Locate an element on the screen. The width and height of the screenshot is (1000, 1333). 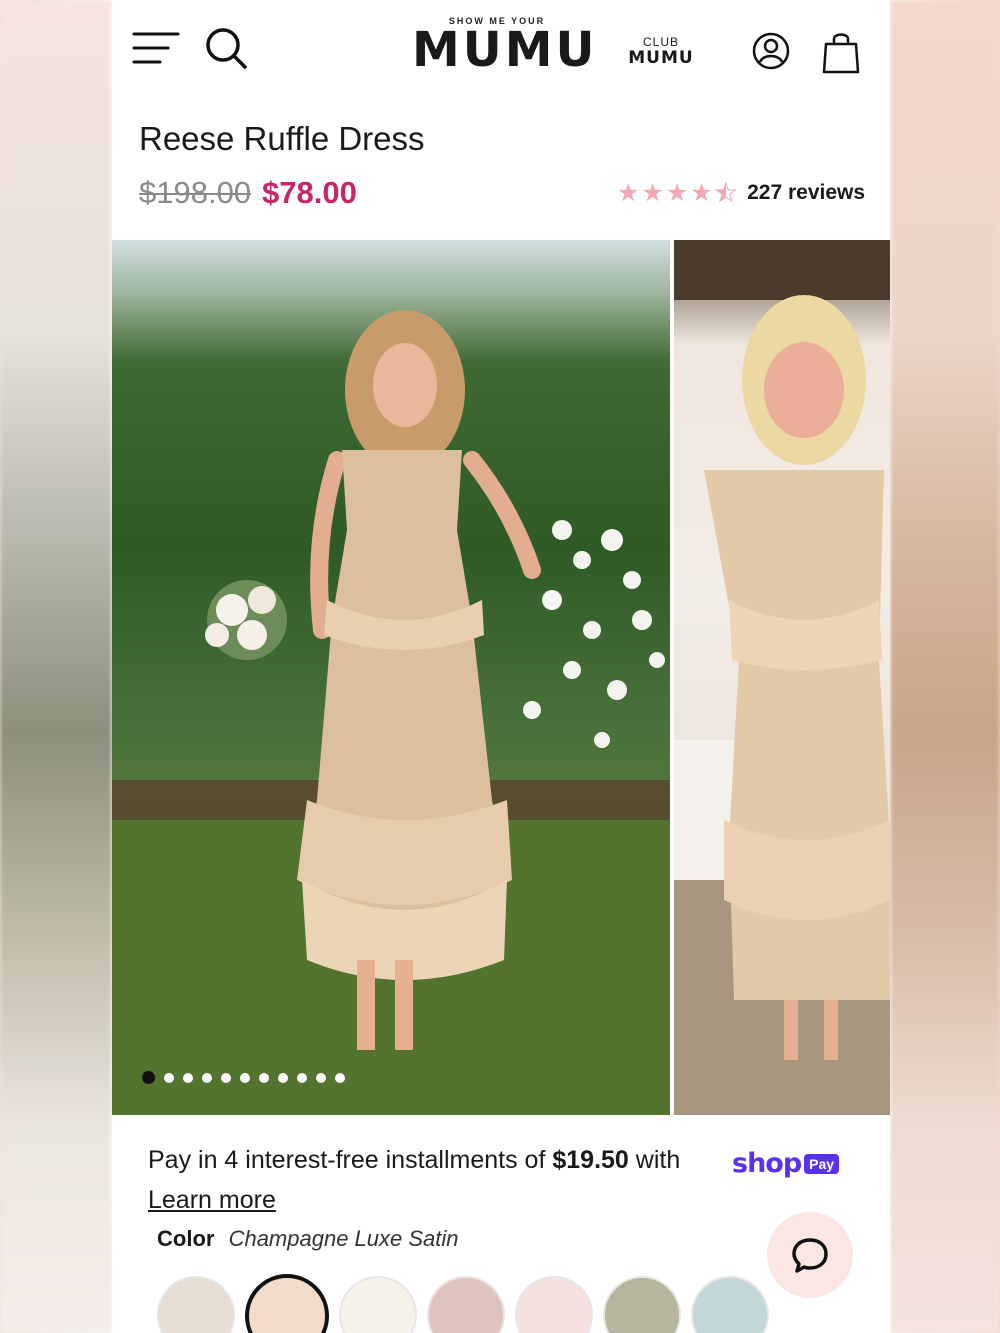
background-left is located at coordinates (56, 666).